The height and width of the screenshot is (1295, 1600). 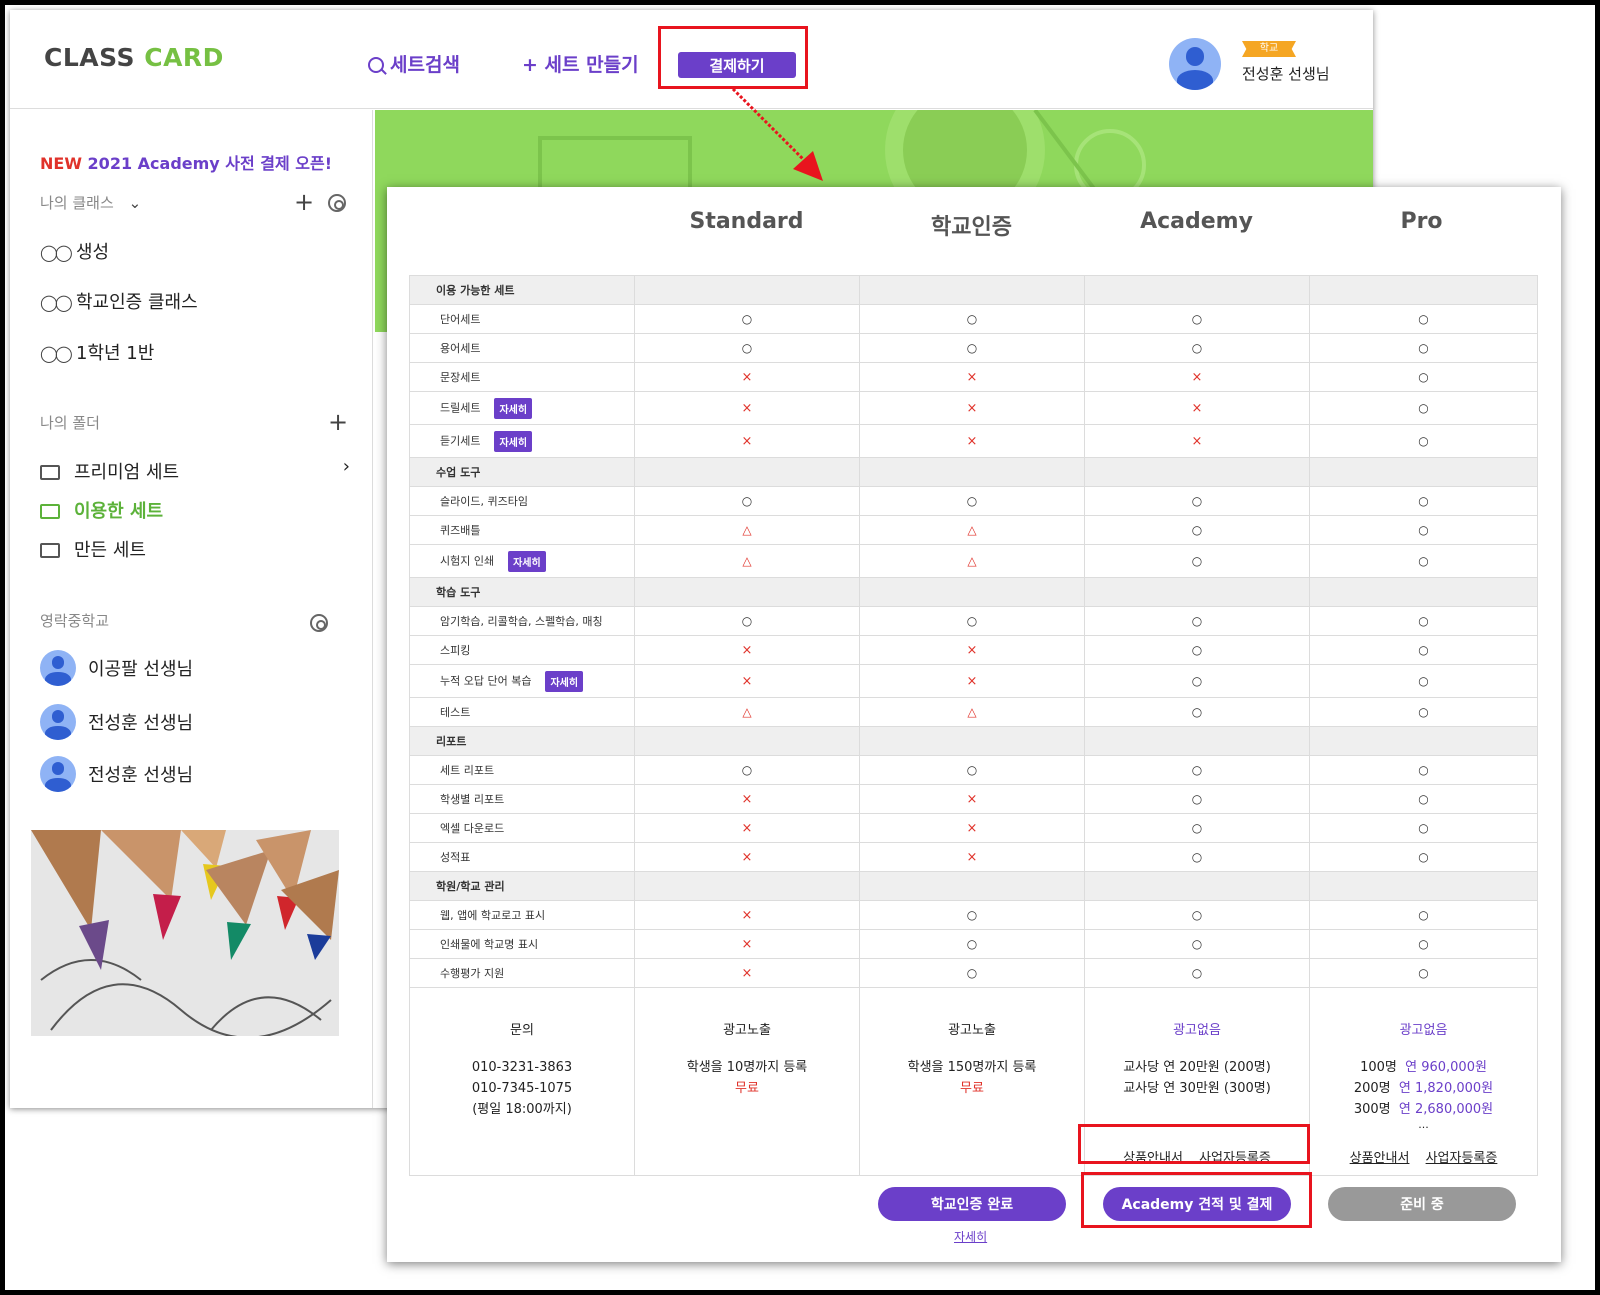 I want to click on folder-item-0: 프리미엄 세트 ›, so click(x=195, y=470).